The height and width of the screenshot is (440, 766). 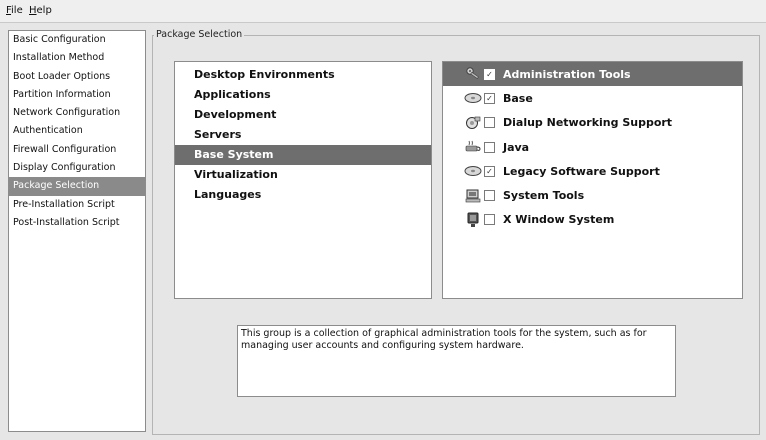 I want to click on package-label: Legacy Software Support, so click(x=581, y=171).